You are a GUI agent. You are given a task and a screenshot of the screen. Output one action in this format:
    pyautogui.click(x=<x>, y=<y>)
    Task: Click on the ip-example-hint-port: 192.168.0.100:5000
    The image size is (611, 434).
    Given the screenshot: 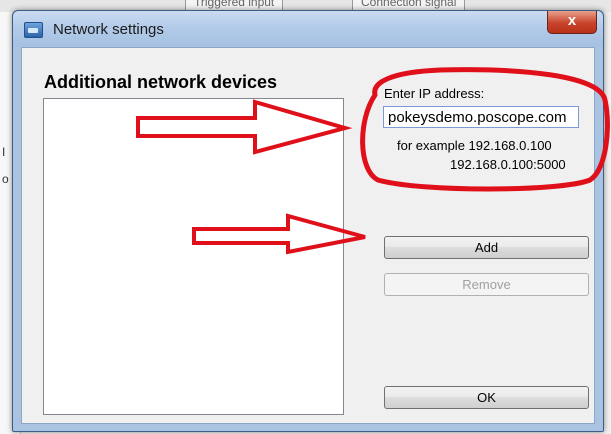 What is the action you would take?
    pyautogui.click(x=508, y=164)
    